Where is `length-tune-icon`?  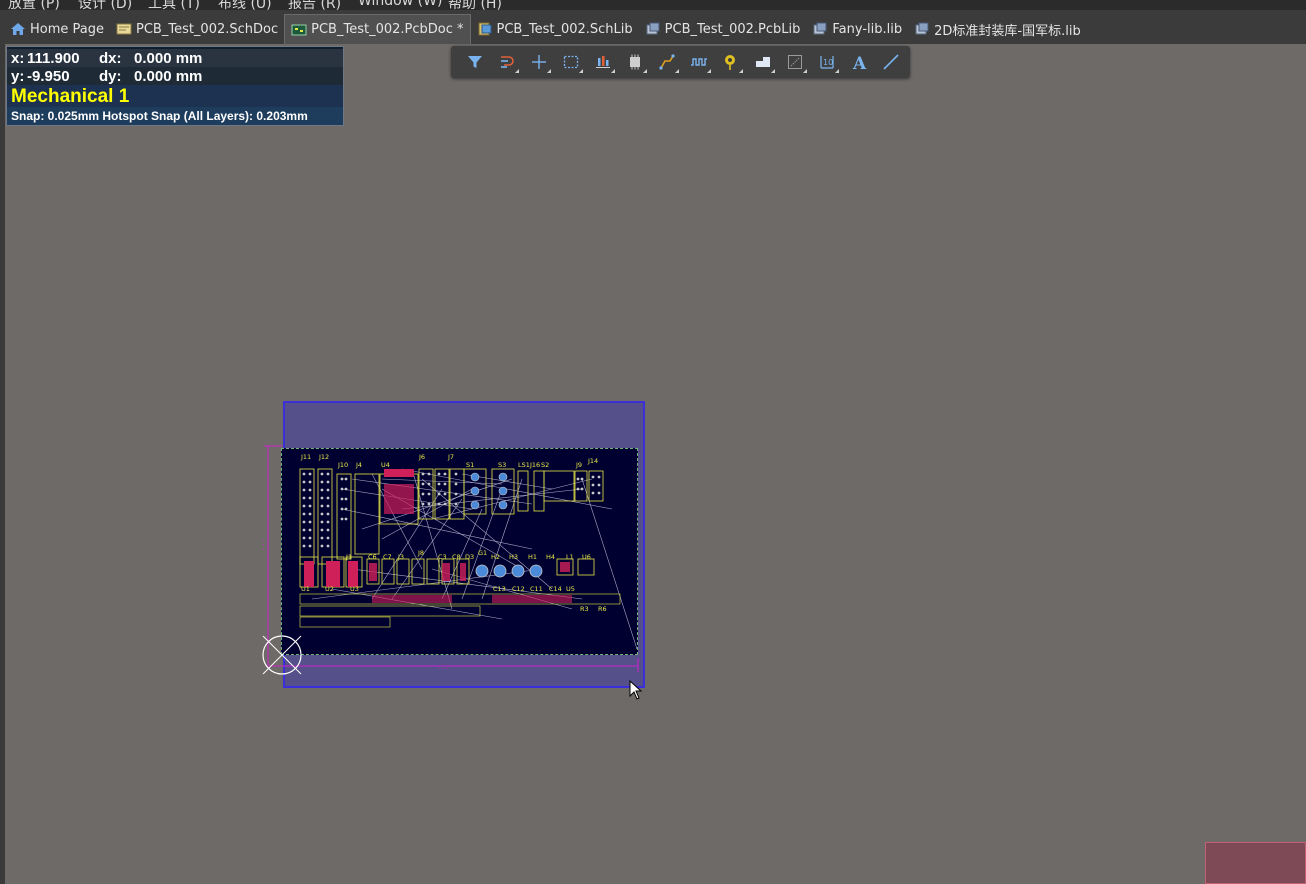 length-tune-icon is located at coordinates (699, 62).